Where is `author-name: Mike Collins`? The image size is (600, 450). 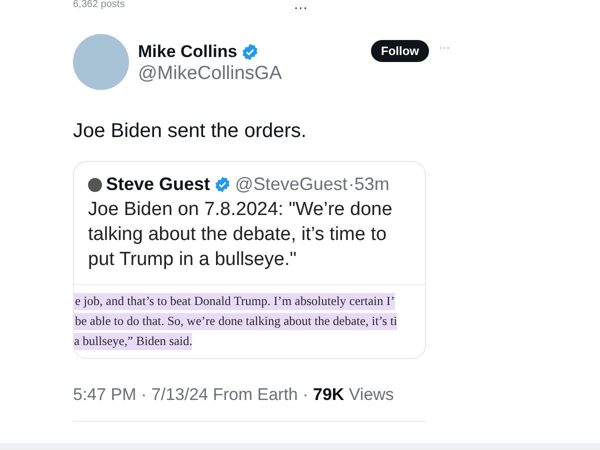 author-name: Mike Collins is located at coordinates (188, 52).